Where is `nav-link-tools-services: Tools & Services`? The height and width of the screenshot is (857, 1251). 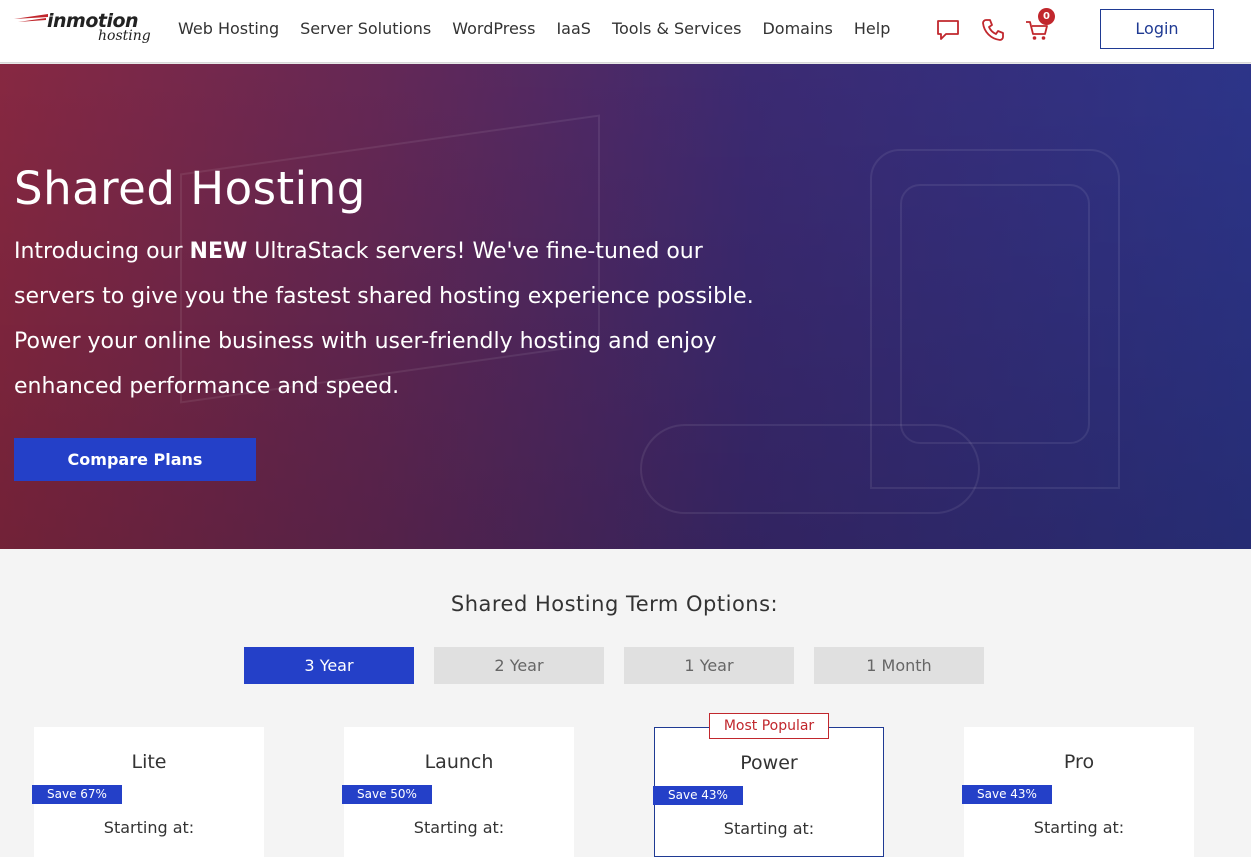
nav-link-tools-services: Tools & Services is located at coordinates (677, 28).